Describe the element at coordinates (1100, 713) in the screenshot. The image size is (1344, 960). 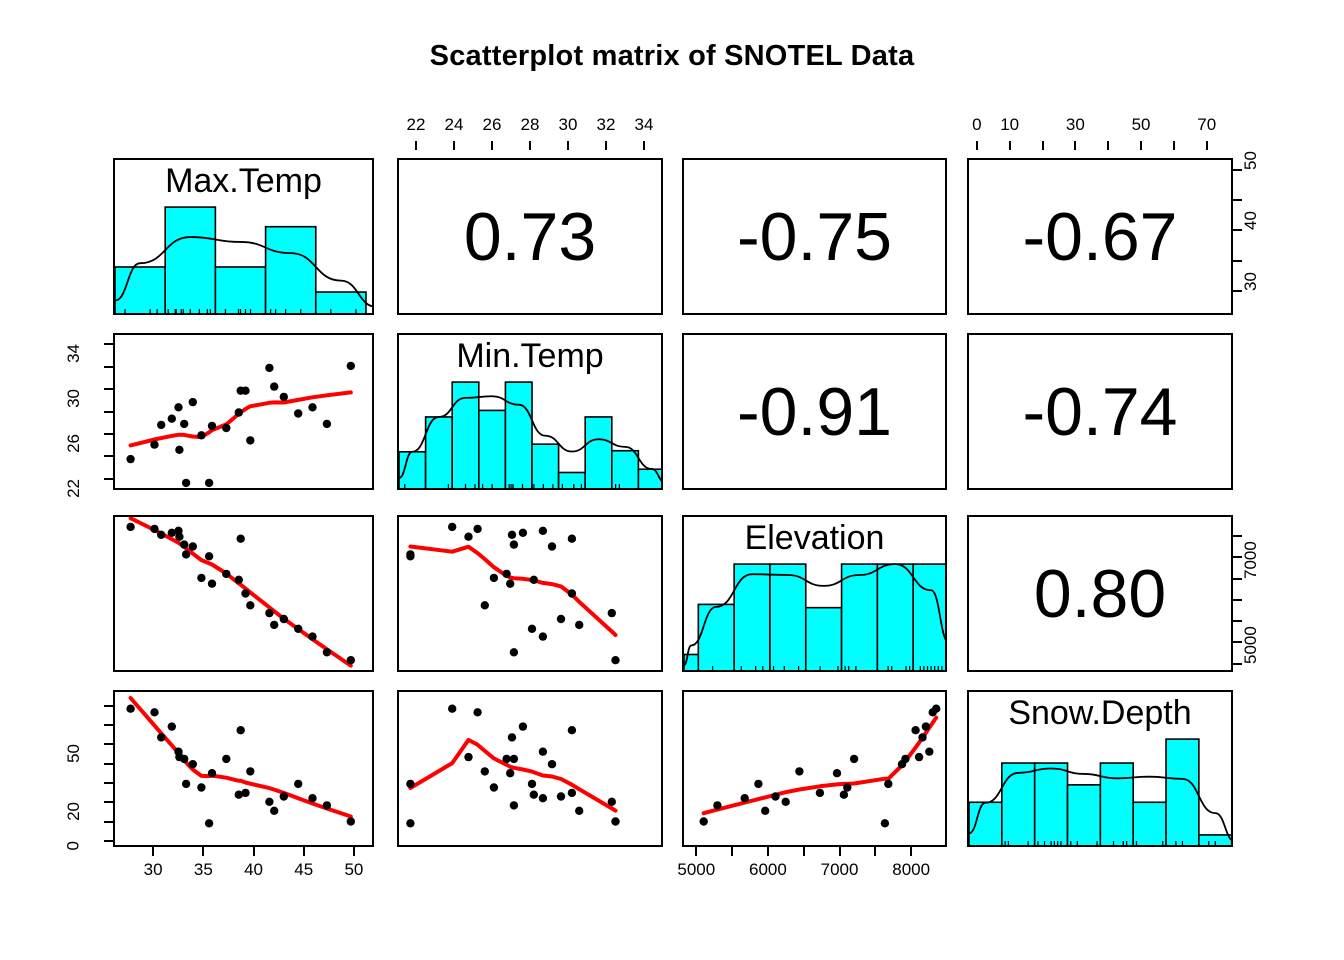
I see `diagonal-label-snow-depth: Snow.Depth` at that location.